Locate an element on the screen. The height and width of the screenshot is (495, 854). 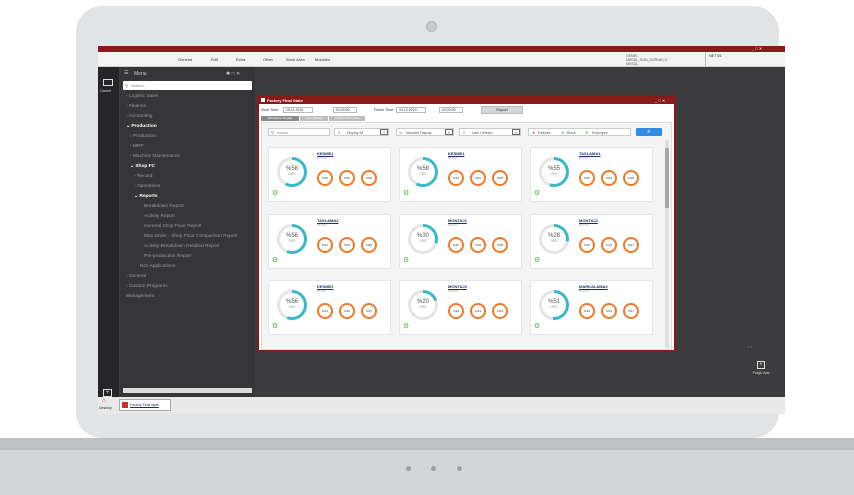
oee-ring-center: %58 OEE is located at coordinates (423, 172).